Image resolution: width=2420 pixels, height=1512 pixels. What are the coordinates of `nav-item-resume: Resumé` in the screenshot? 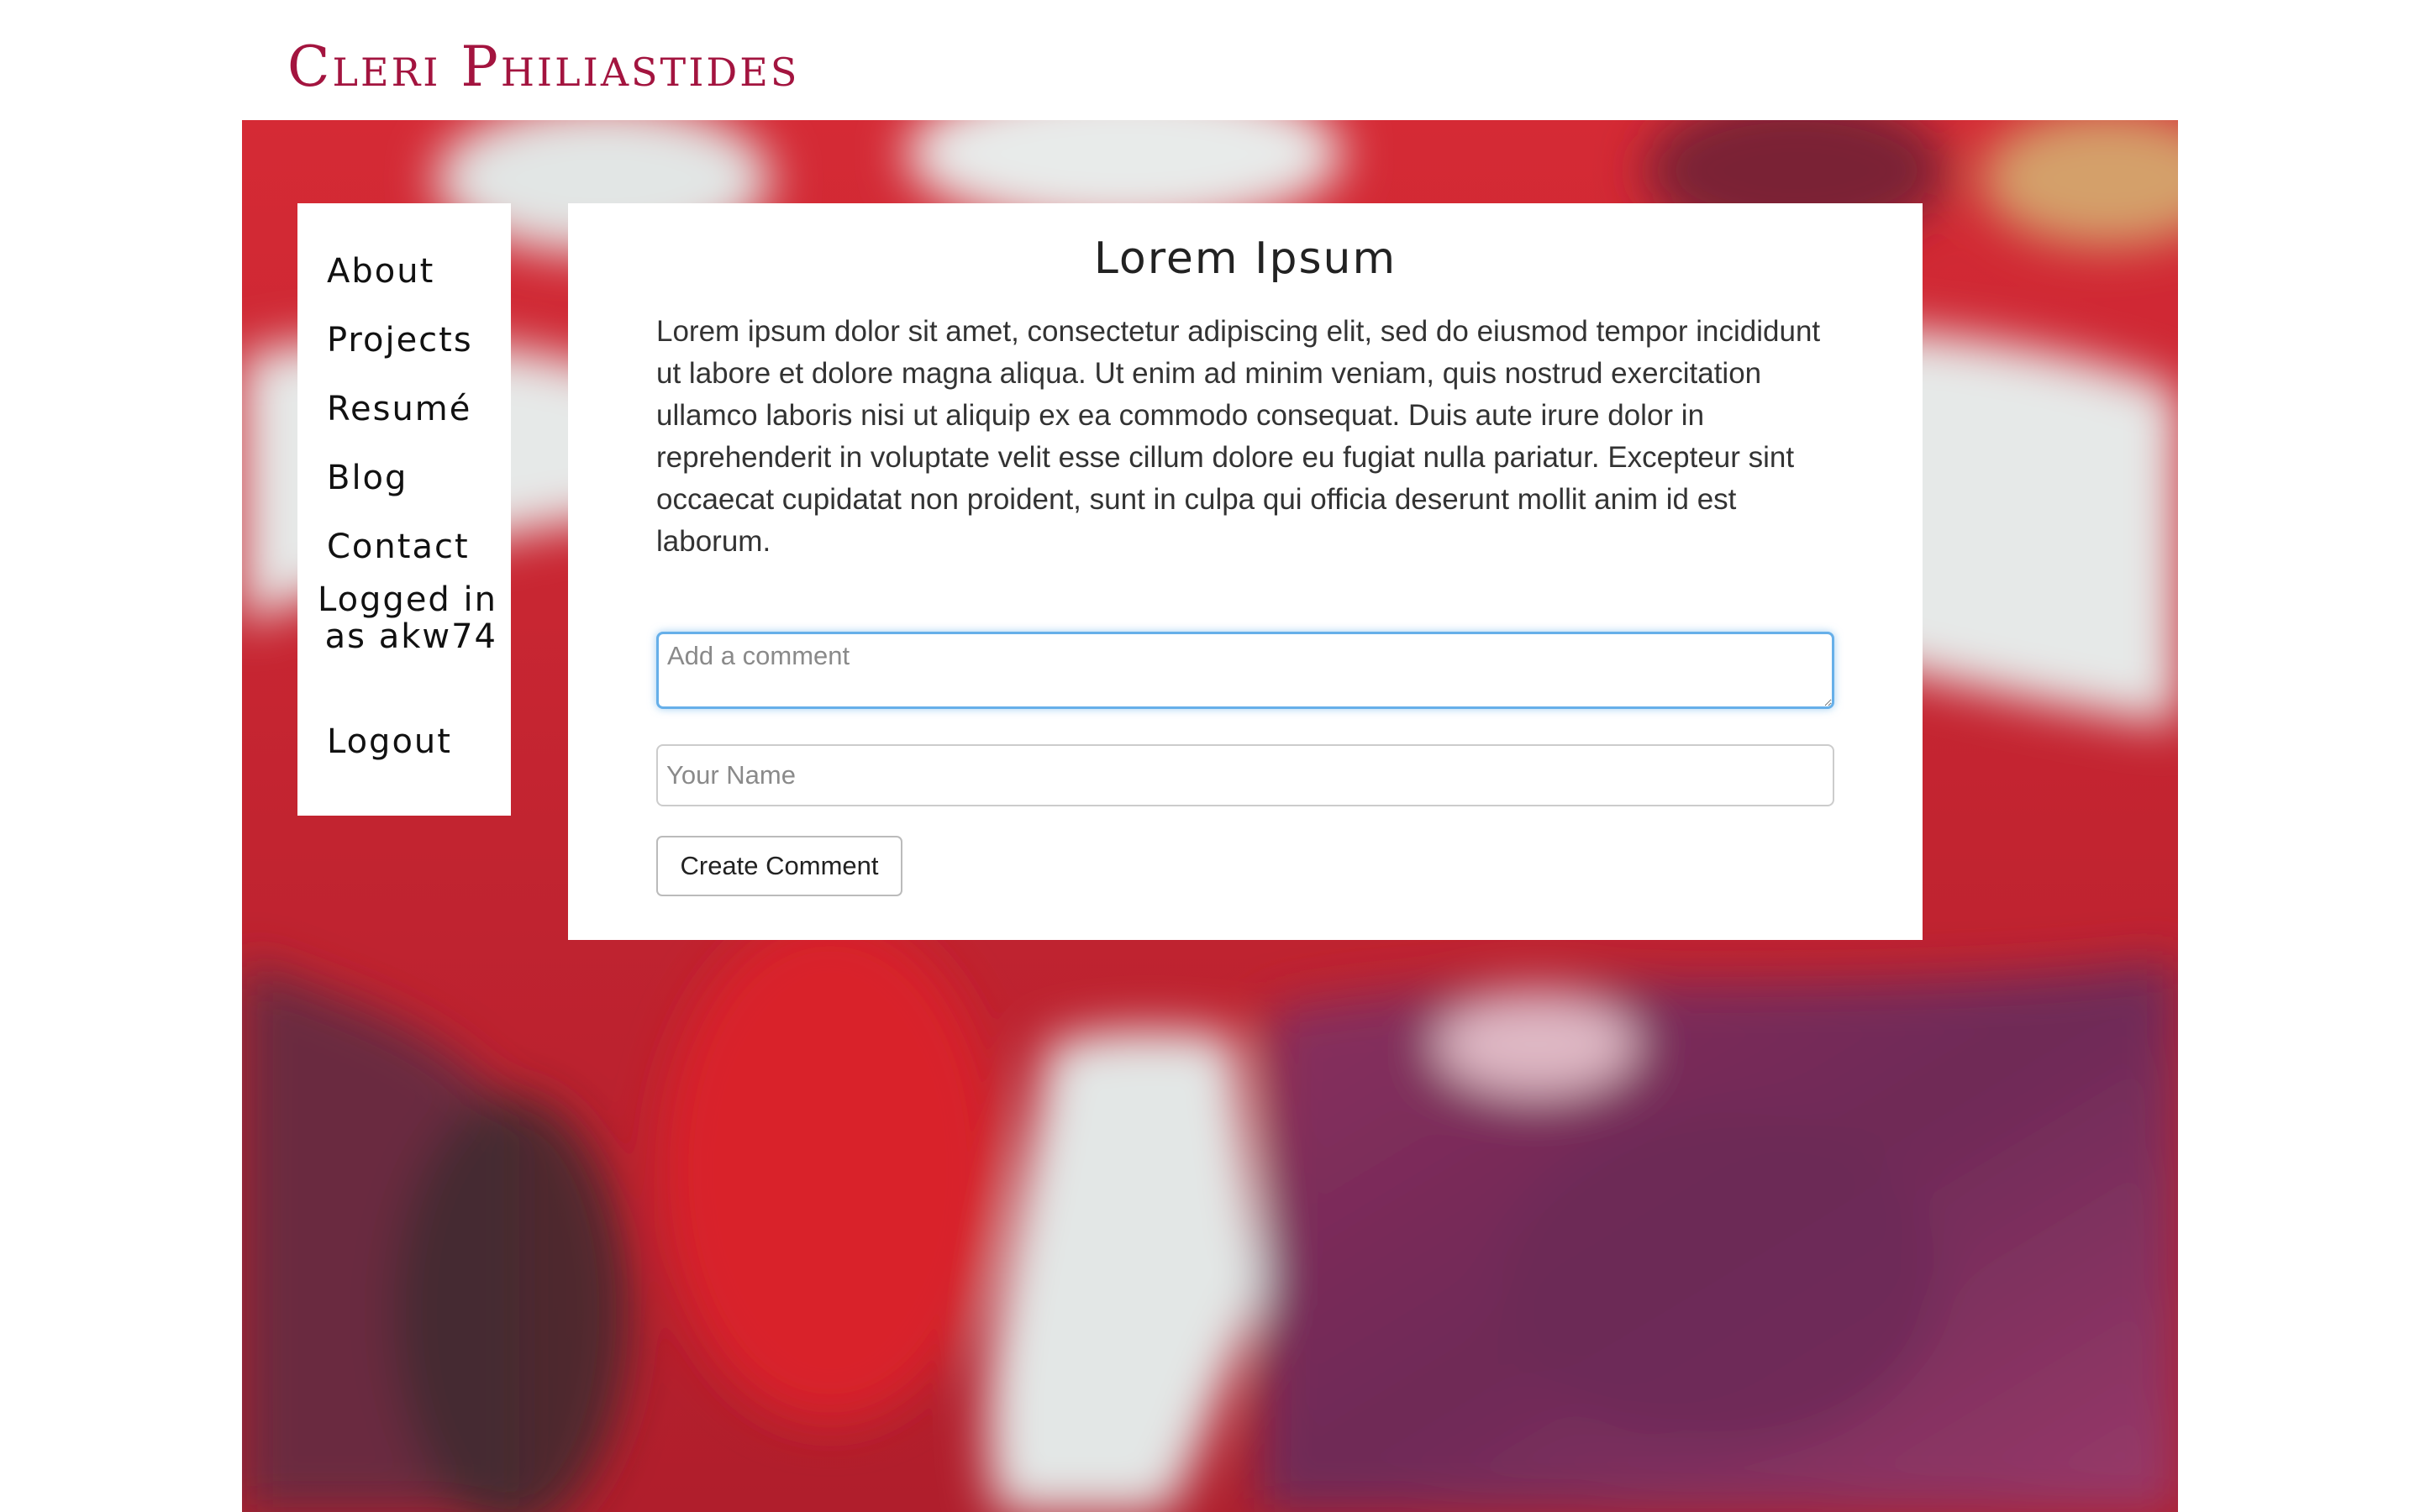 It's located at (399, 409).